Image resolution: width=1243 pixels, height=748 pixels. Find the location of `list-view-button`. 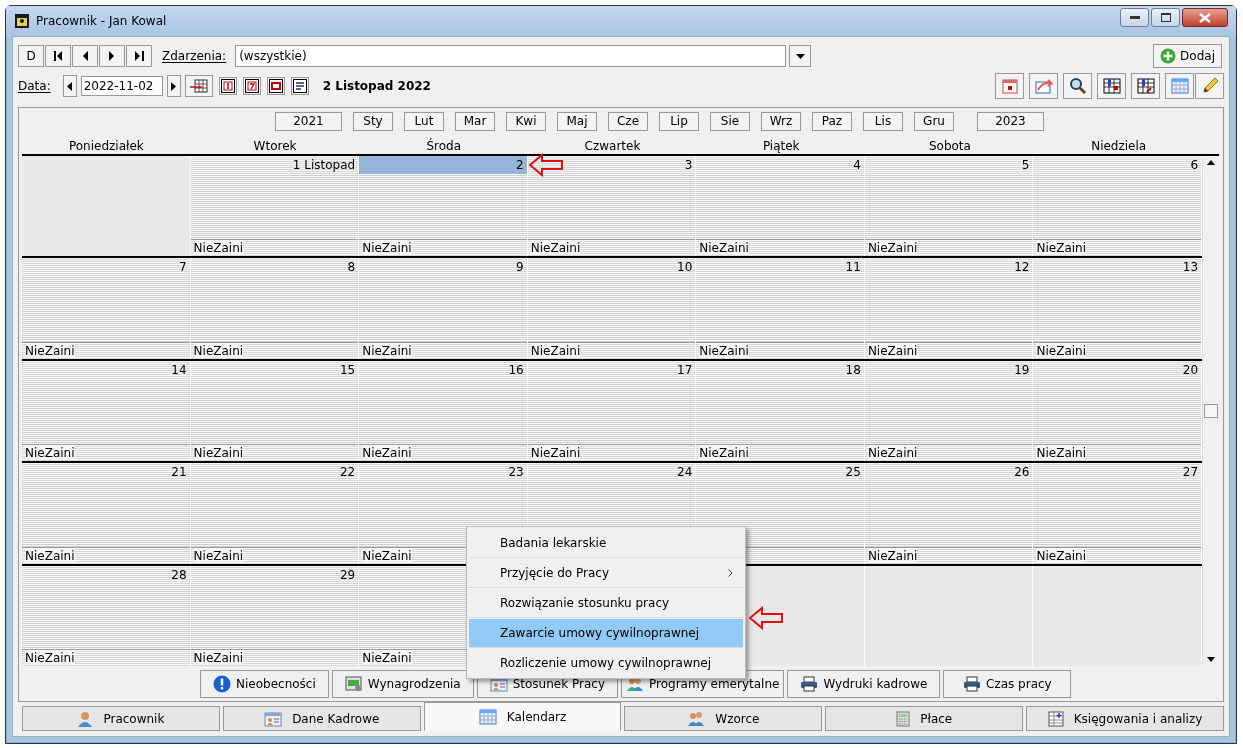

list-view-button is located at coordinates (299, 86).